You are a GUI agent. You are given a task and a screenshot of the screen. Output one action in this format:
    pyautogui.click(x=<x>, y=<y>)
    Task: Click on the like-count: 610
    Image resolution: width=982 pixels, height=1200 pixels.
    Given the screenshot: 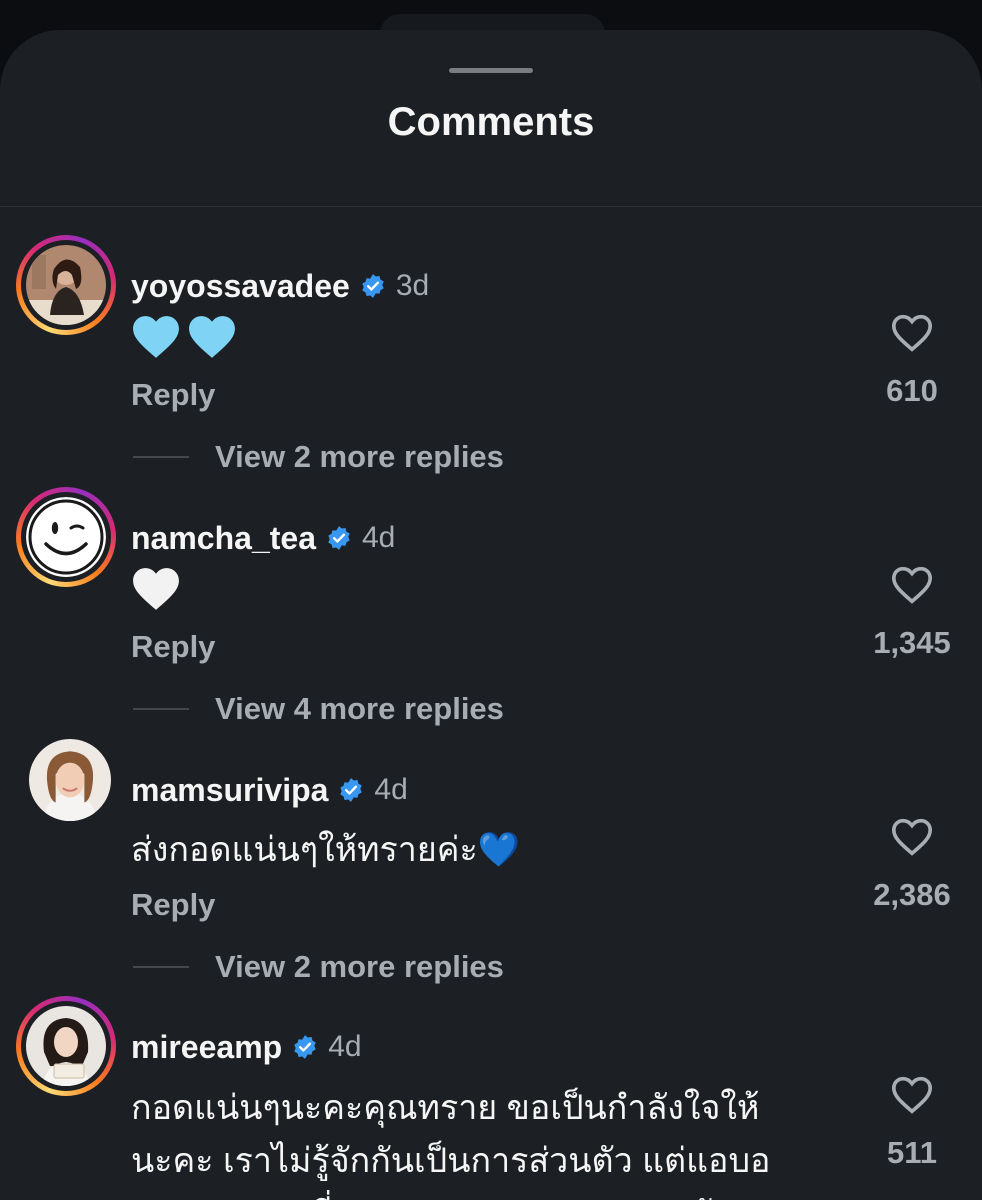 What is the action you would take?
    pyautogui.click(x=912, y=390)
    